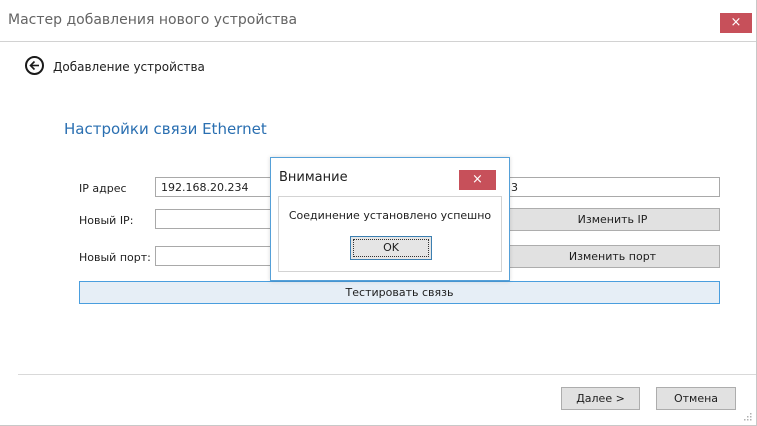  I want to click on change-ip-button: Изменить IP, so click(612, 219).